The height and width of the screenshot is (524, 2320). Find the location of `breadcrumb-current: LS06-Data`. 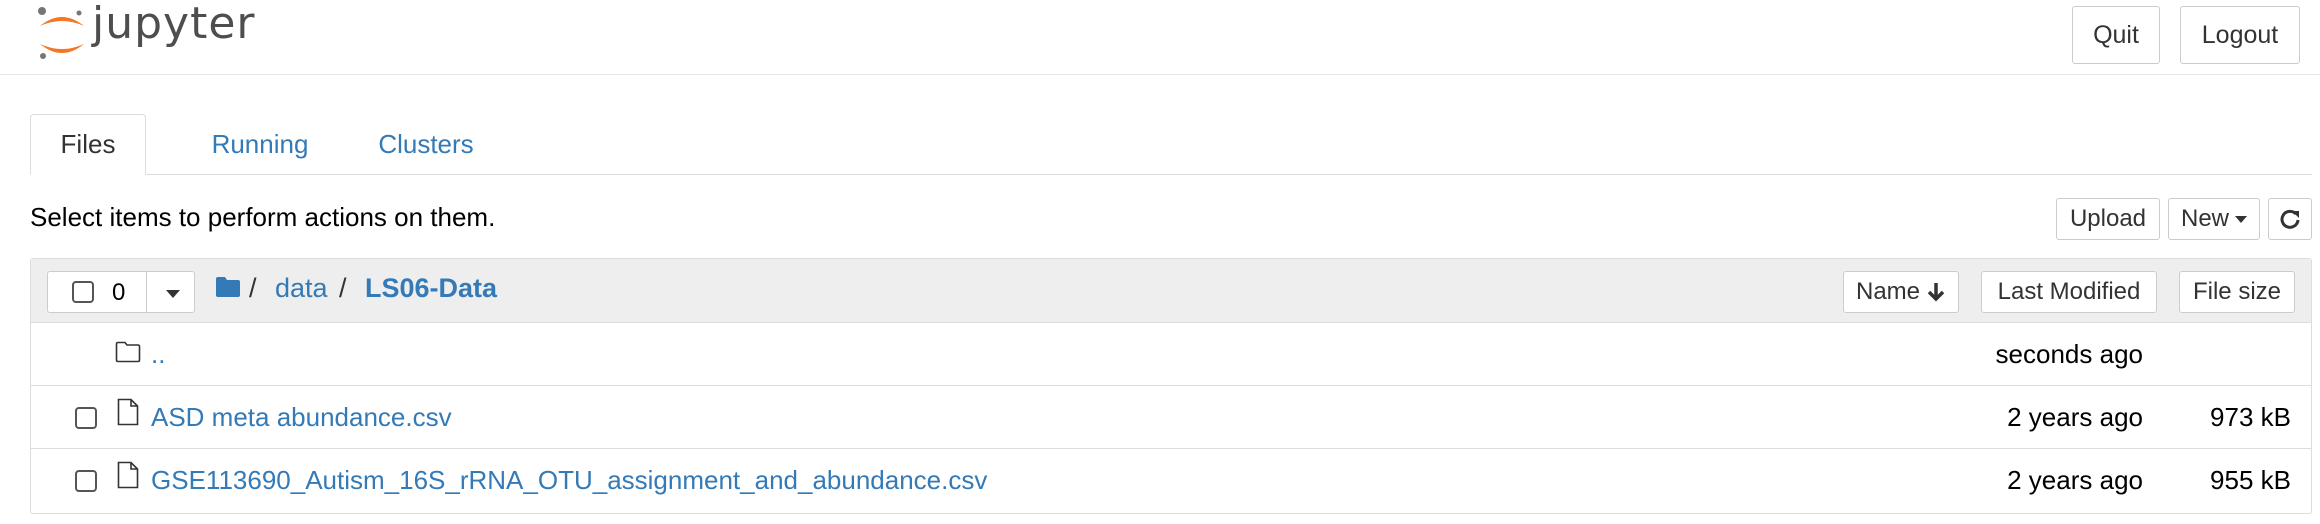

breadcrumb-current: LS06-Data is located at coordinates (431, 288).